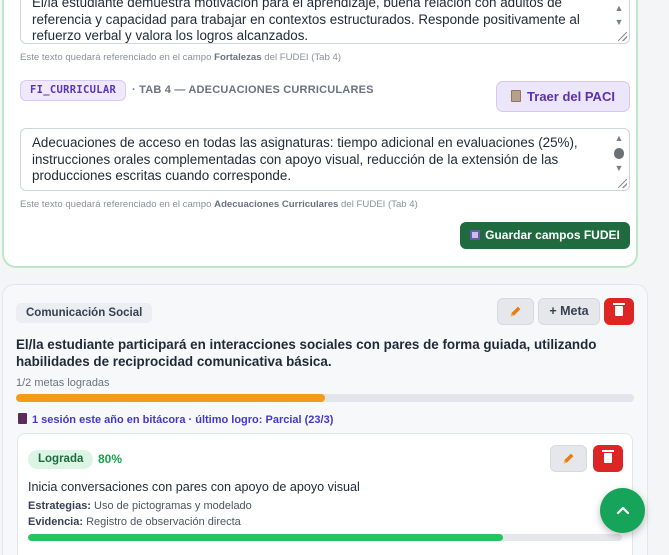  Describe the element at coordinates (253, 90) in the screenshot. I see `tab-label: · TAB 4 — ADECUACIONES CURRICULARES` at that location.